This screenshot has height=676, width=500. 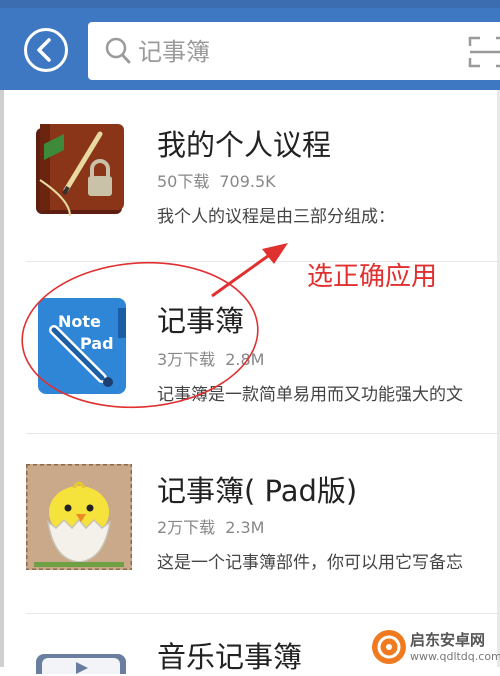 What do you see at coordinates (372, 277) in the screenshot?
I see `annotation-label: 选正确应用` at bounding box center [372, 277].